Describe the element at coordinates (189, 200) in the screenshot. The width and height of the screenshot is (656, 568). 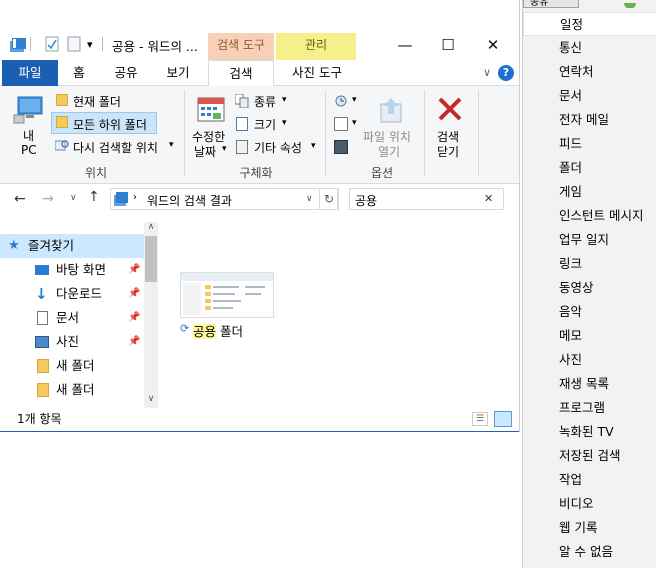
I see `breadcrumb: 워드의 검색 결과` at that location.